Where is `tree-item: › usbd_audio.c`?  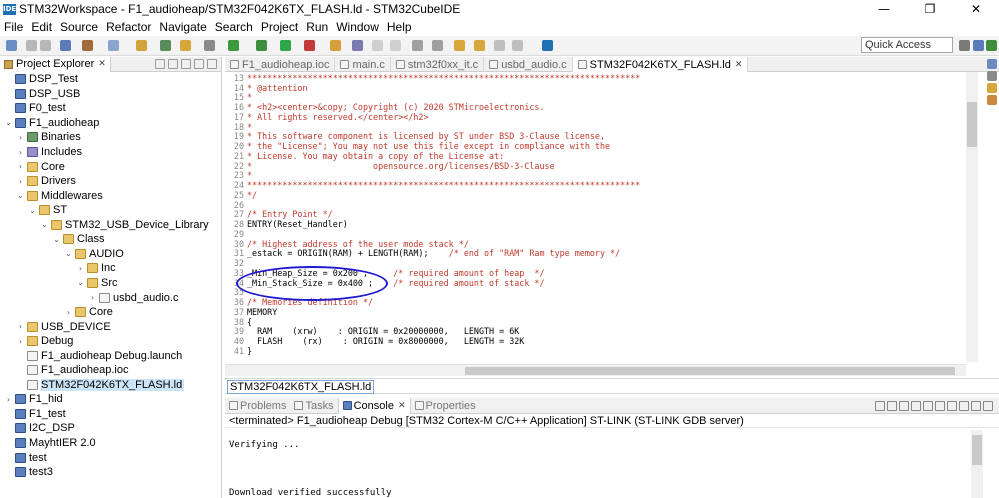 tree-item: › usbd_audio.c is located at coordinates (133, 297).